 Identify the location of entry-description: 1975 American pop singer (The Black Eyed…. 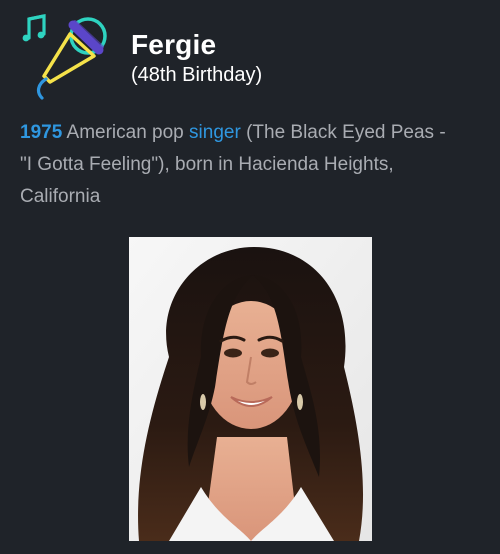
(235, 165).